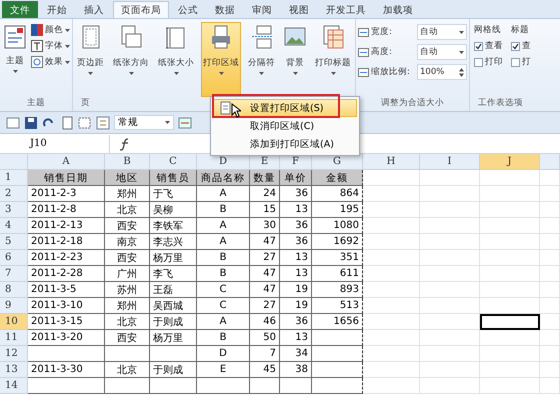 The width and height of the screenshot is (560, 404). What do you see at coordinates (127, 178) in the screenshot?
I see `column-title-cell: 地区` at bounding box center [127, 178].